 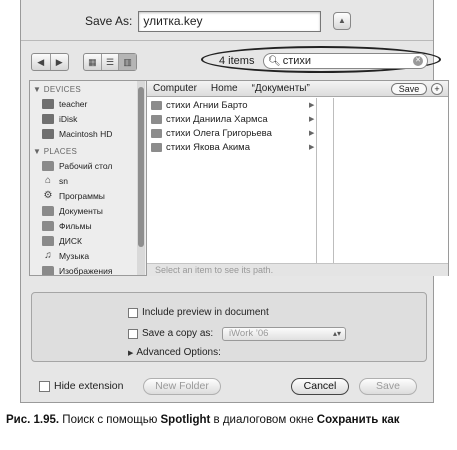 I want to click on sidebar-item-label: Рабочий стол, so click(x=86, y=165).